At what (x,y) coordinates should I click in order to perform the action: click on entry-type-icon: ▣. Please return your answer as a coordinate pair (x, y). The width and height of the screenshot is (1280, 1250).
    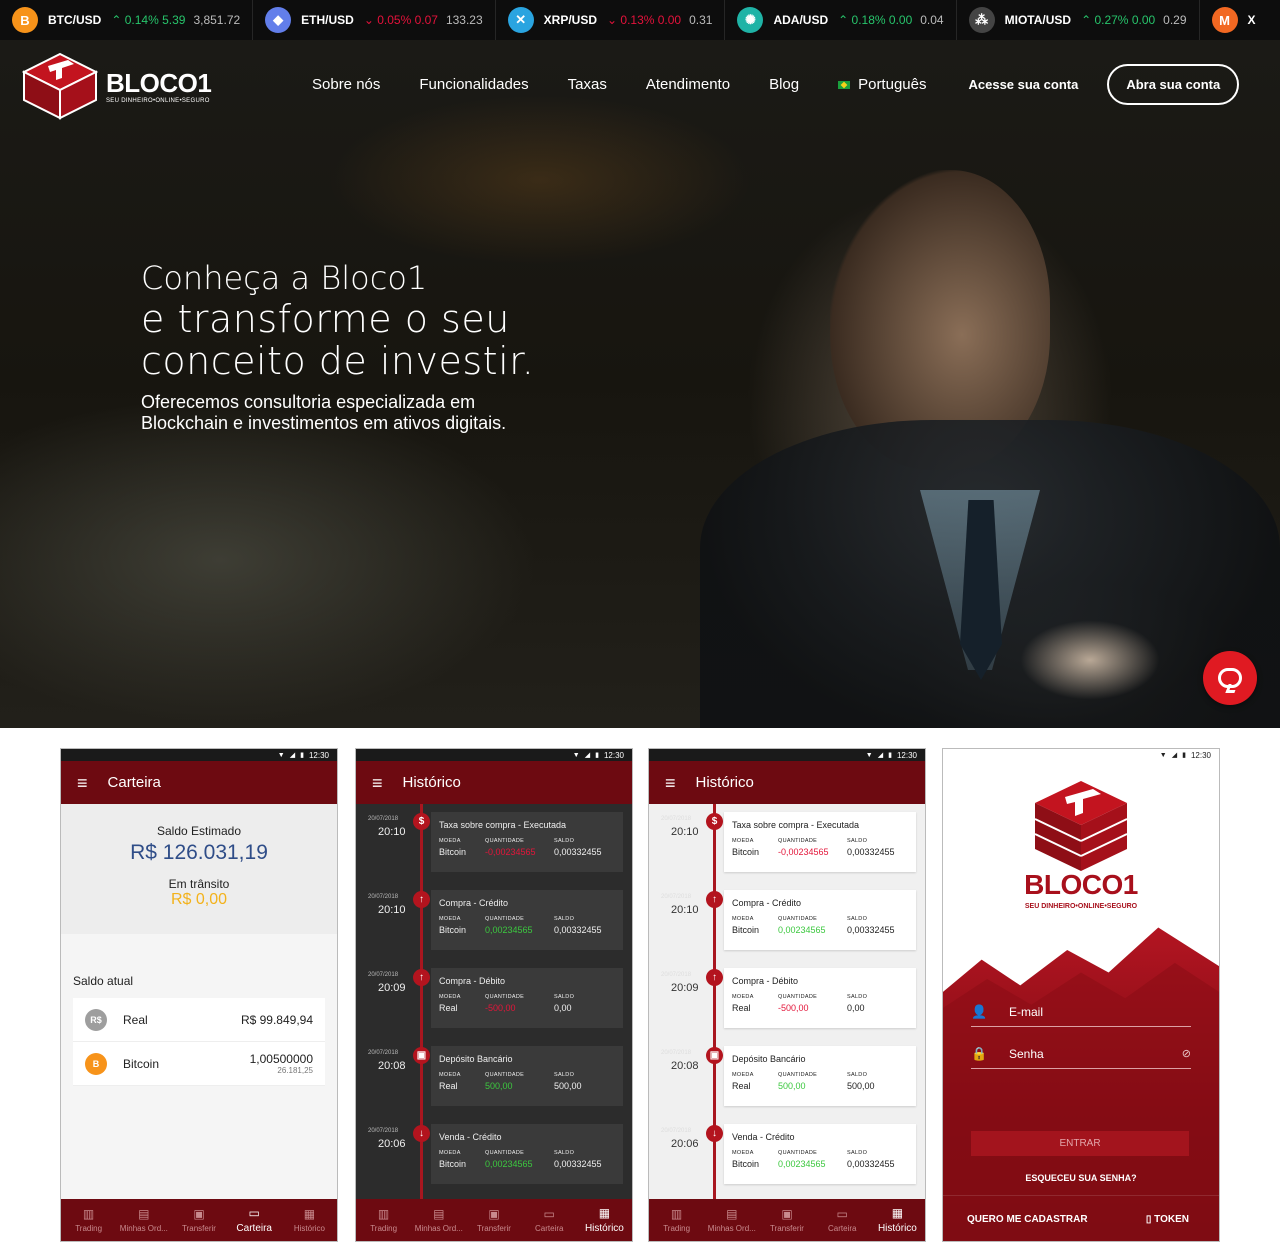
    Looking at the image, I should click on (421, 1055).